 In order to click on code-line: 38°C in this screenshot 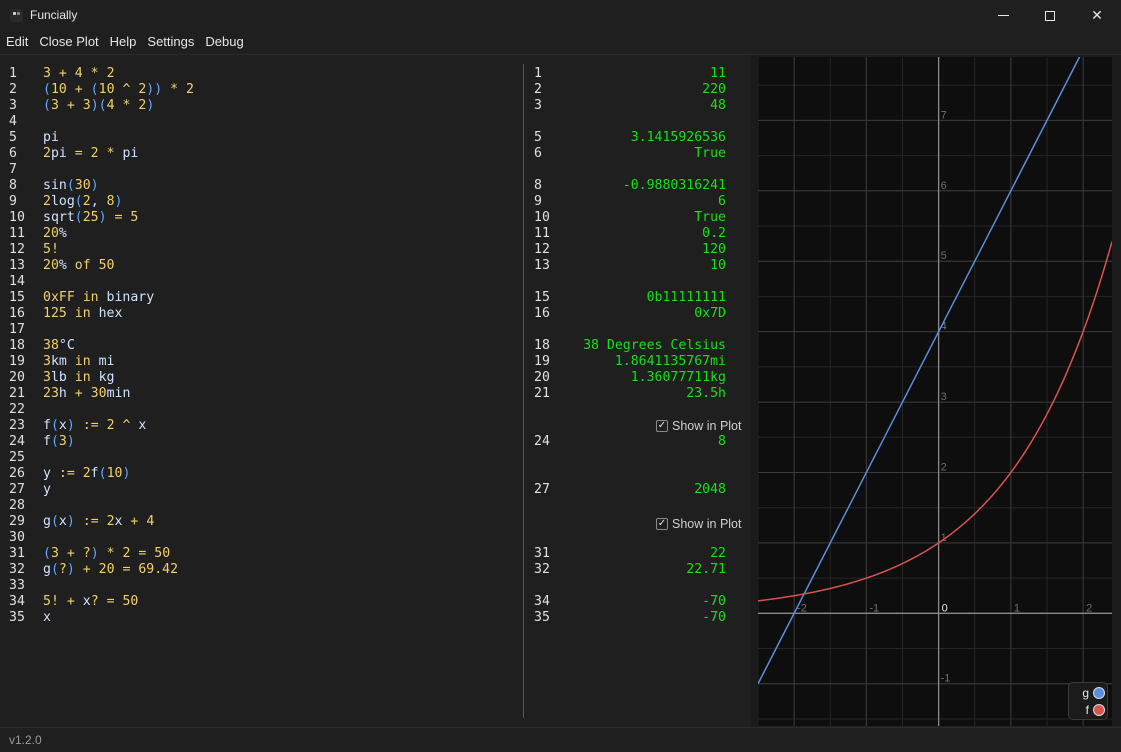, I will do `click(278, 346)`.